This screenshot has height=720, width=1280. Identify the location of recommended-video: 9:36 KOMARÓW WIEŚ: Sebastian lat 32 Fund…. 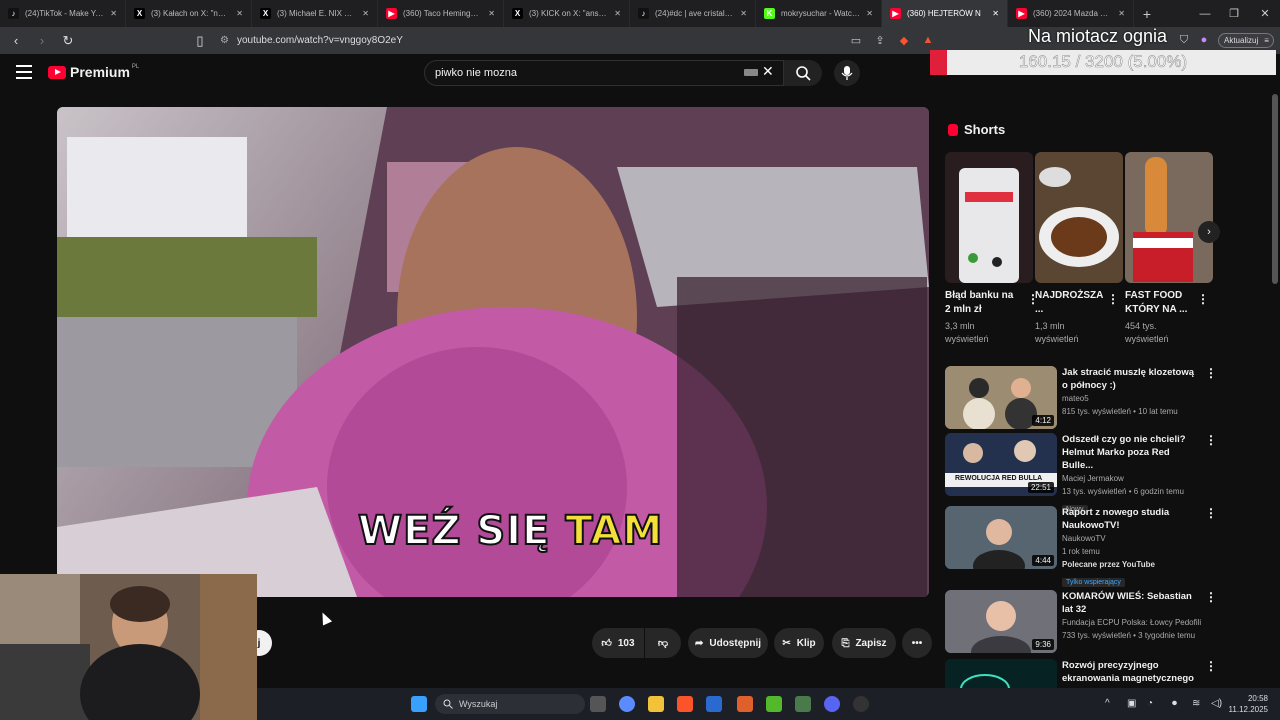
(1081, 622).